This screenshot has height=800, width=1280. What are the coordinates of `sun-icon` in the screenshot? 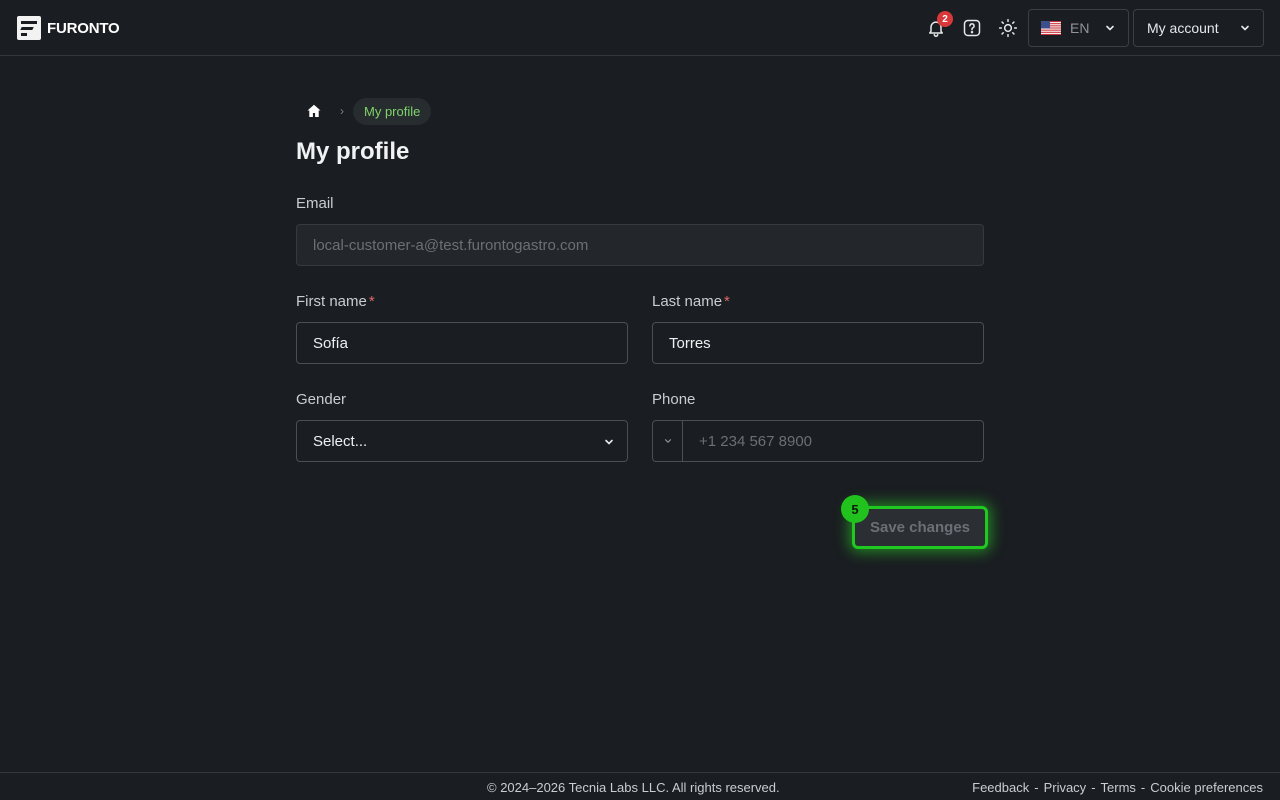 It's located at (1008, 28).